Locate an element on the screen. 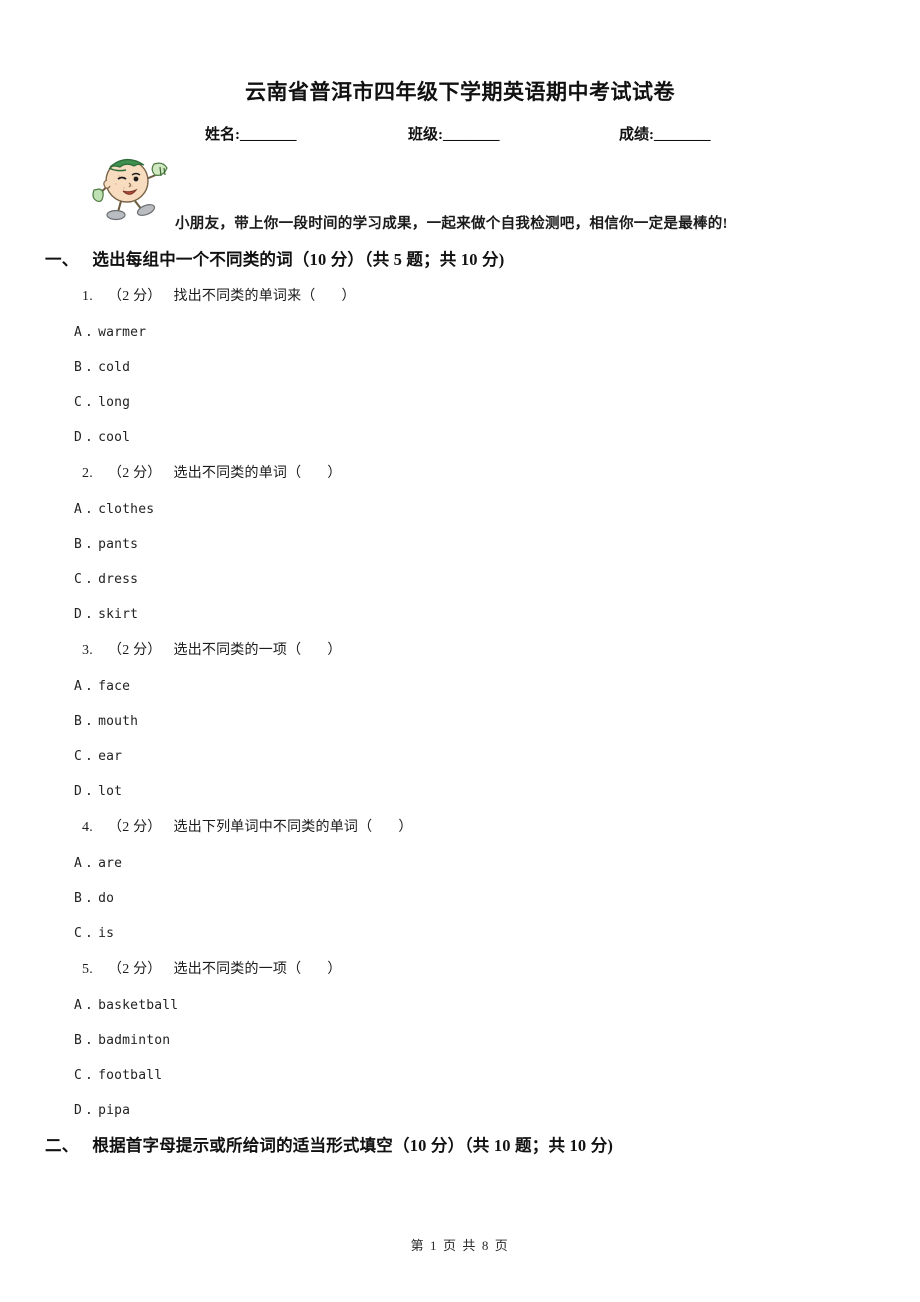  question-number: 2. is located at coordinates (87, 474).